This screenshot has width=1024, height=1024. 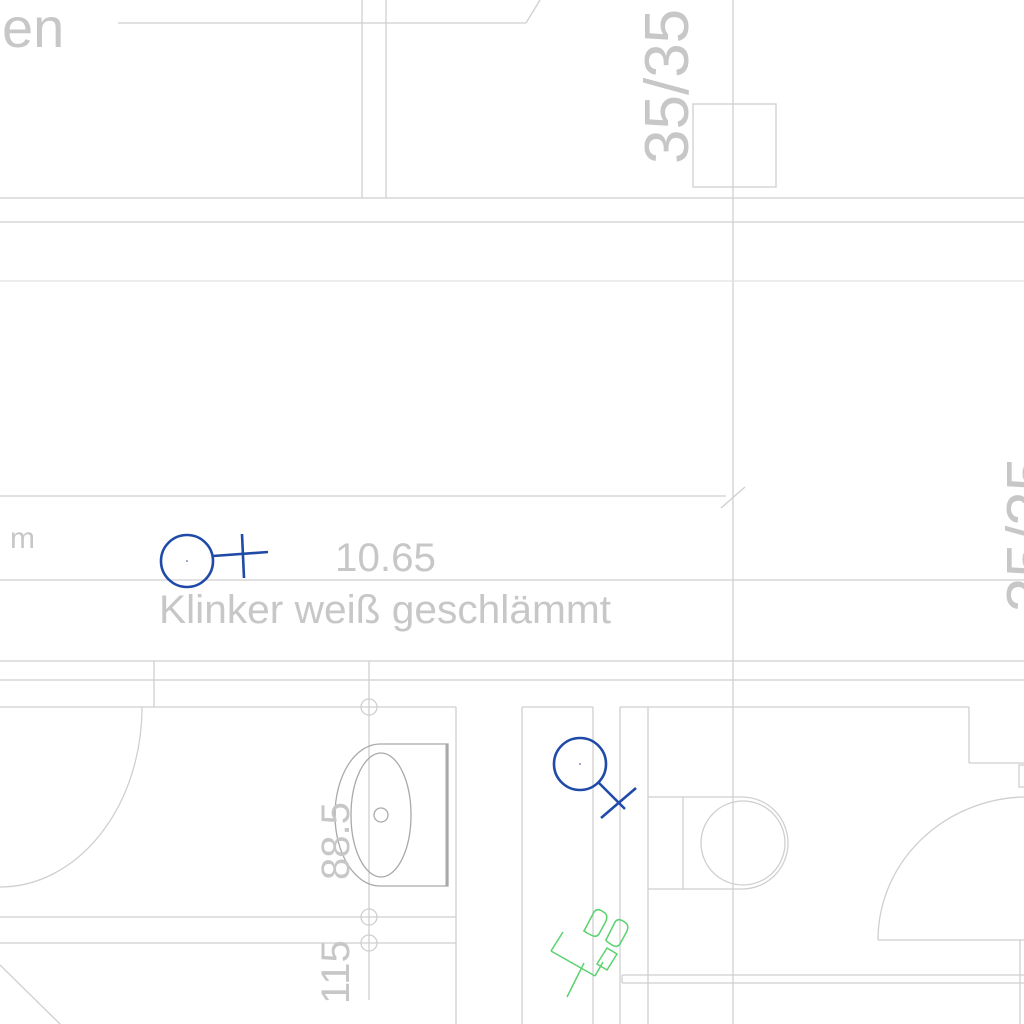 What do you see at coordinates (214, 561) in the screenshot?
I see `male-symbol-icon` at bounding box center [214, 561].